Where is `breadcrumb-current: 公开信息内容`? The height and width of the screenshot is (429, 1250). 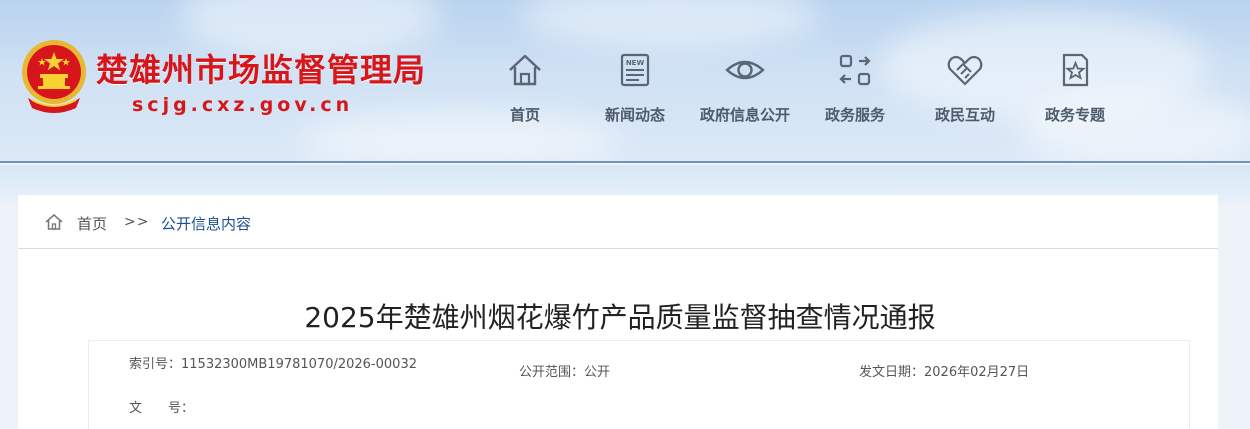
breadcrumb-current: 公开信息内容 is located at coordinates (206, 223).